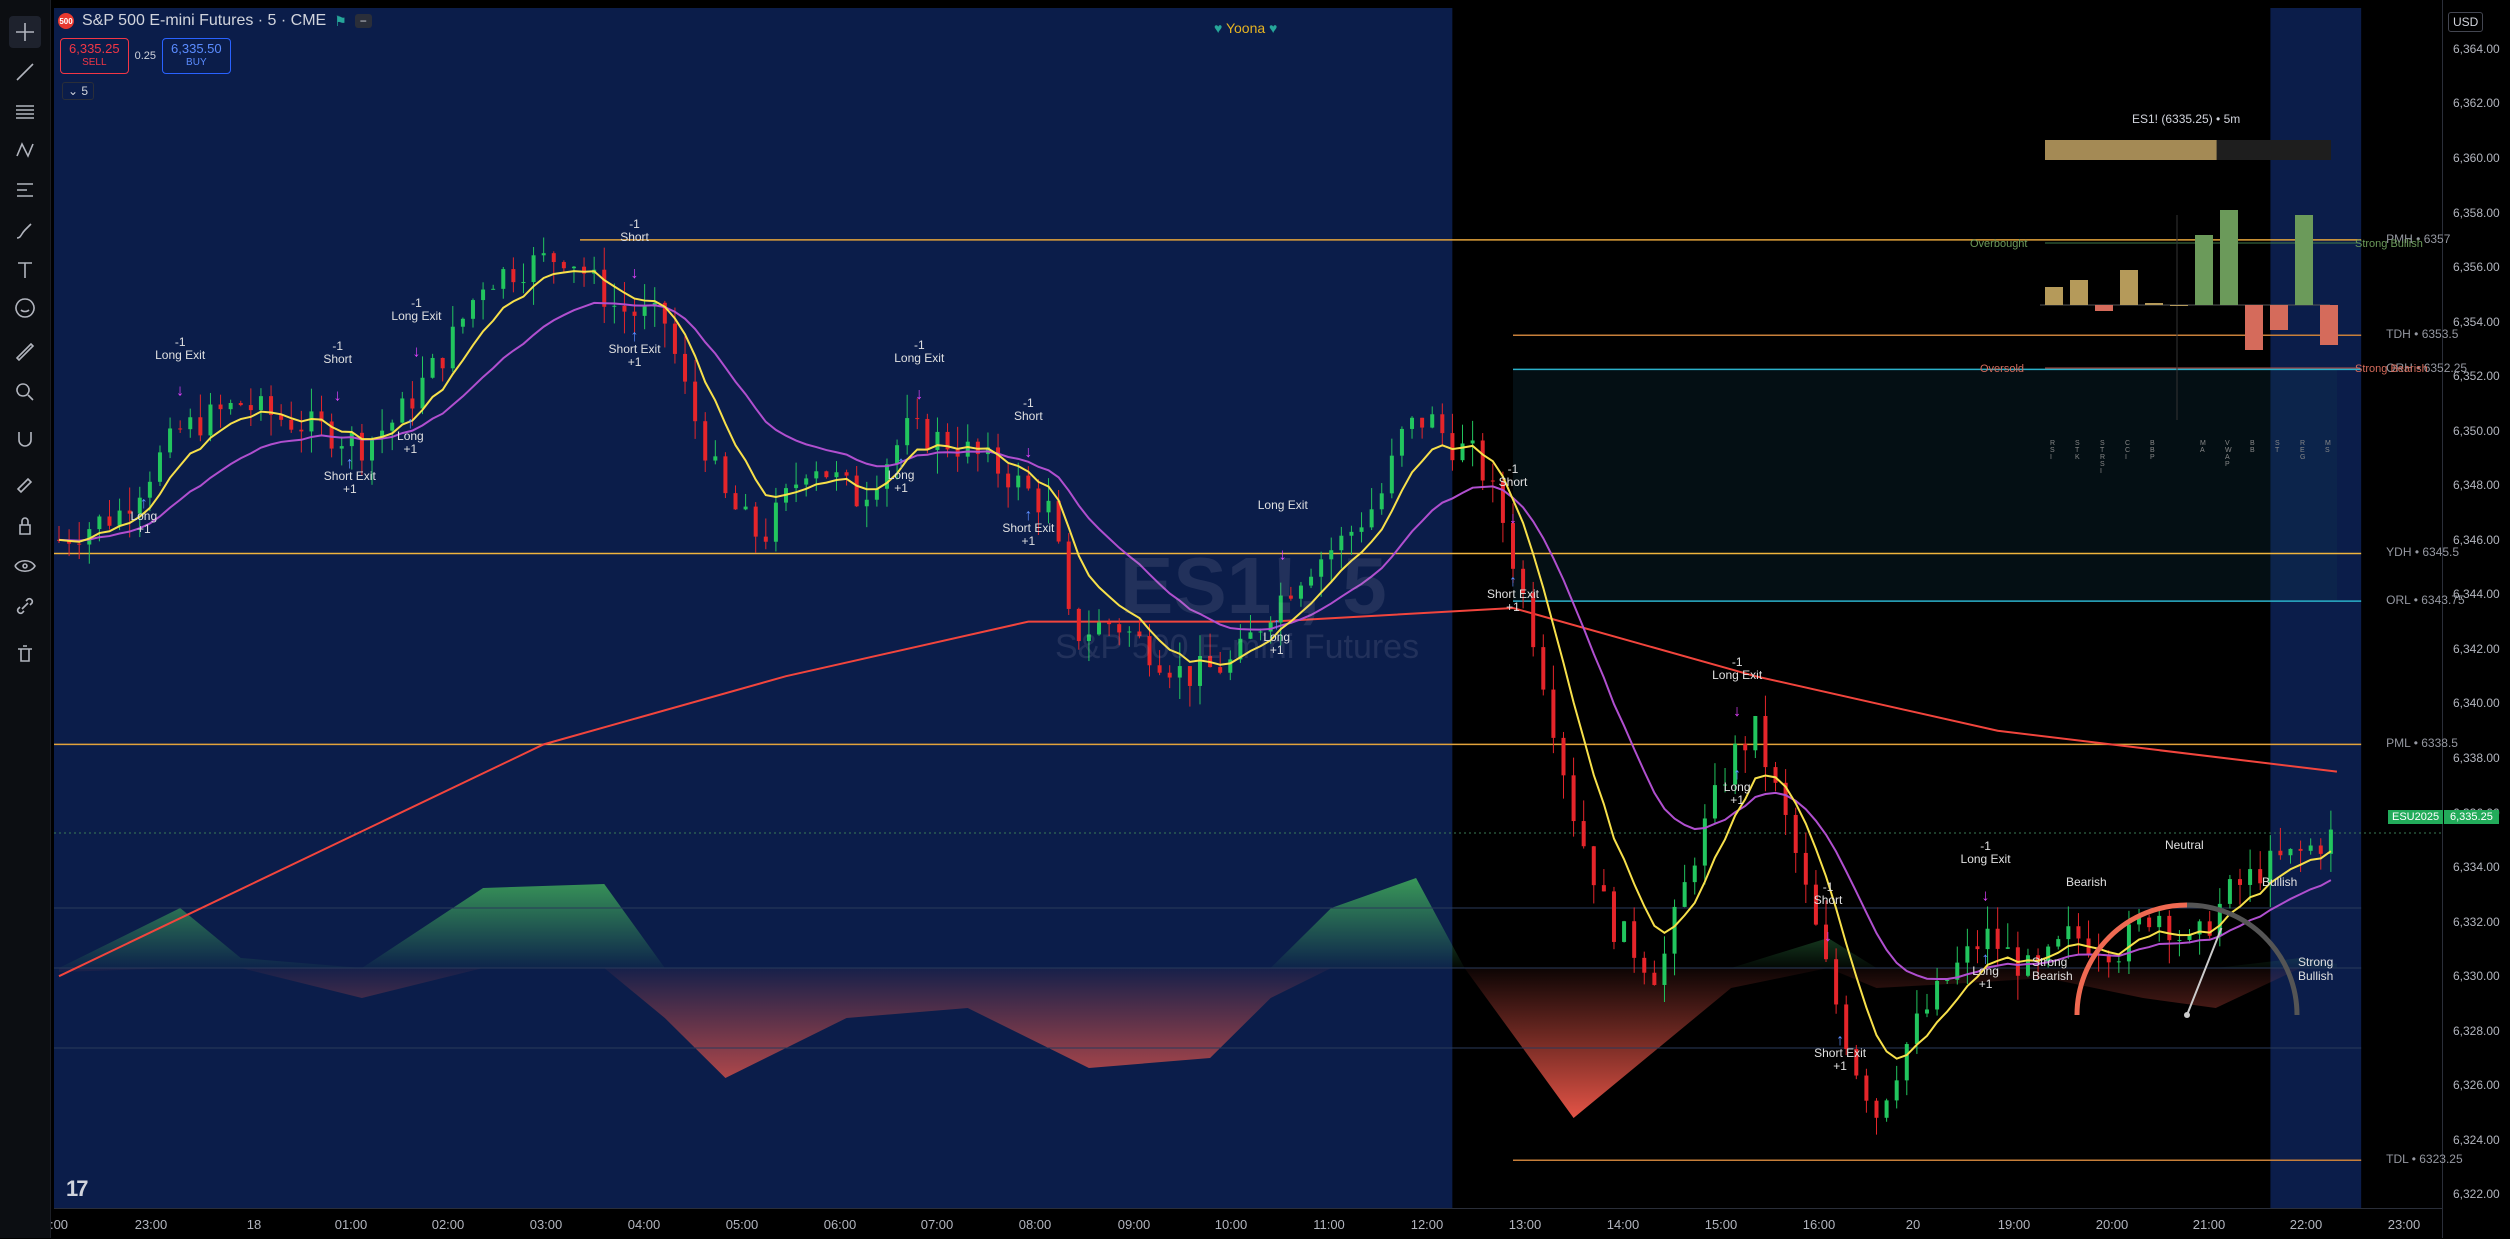 This screenshot has width=2510, height=1239. What do you see at coordinates (25, 150) in the screenshot?
I see `pattern-tool` at bounding box center [25, 150].